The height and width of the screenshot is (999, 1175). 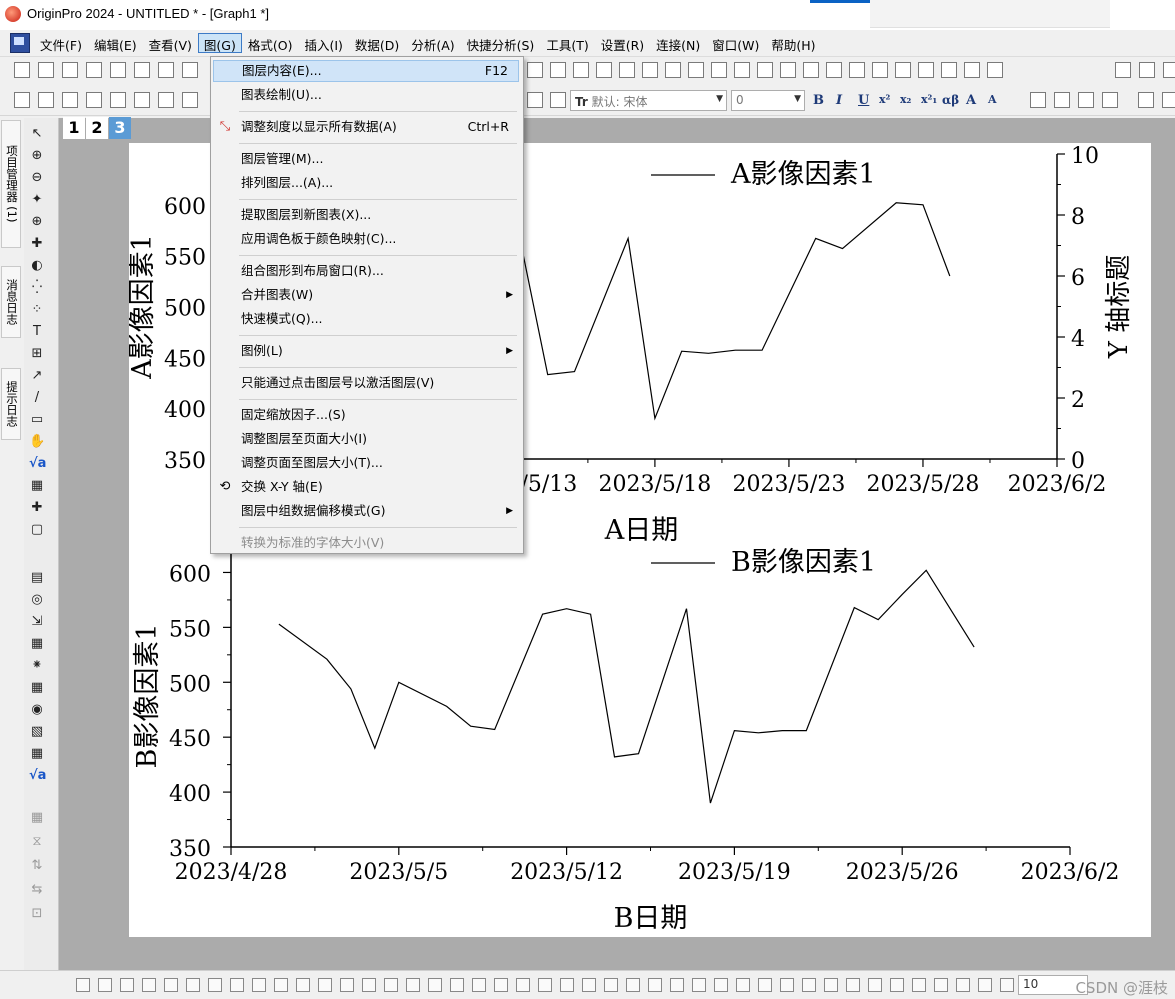 I want to click on graph-tool-icon: ▭, so click(x=37, y=420).